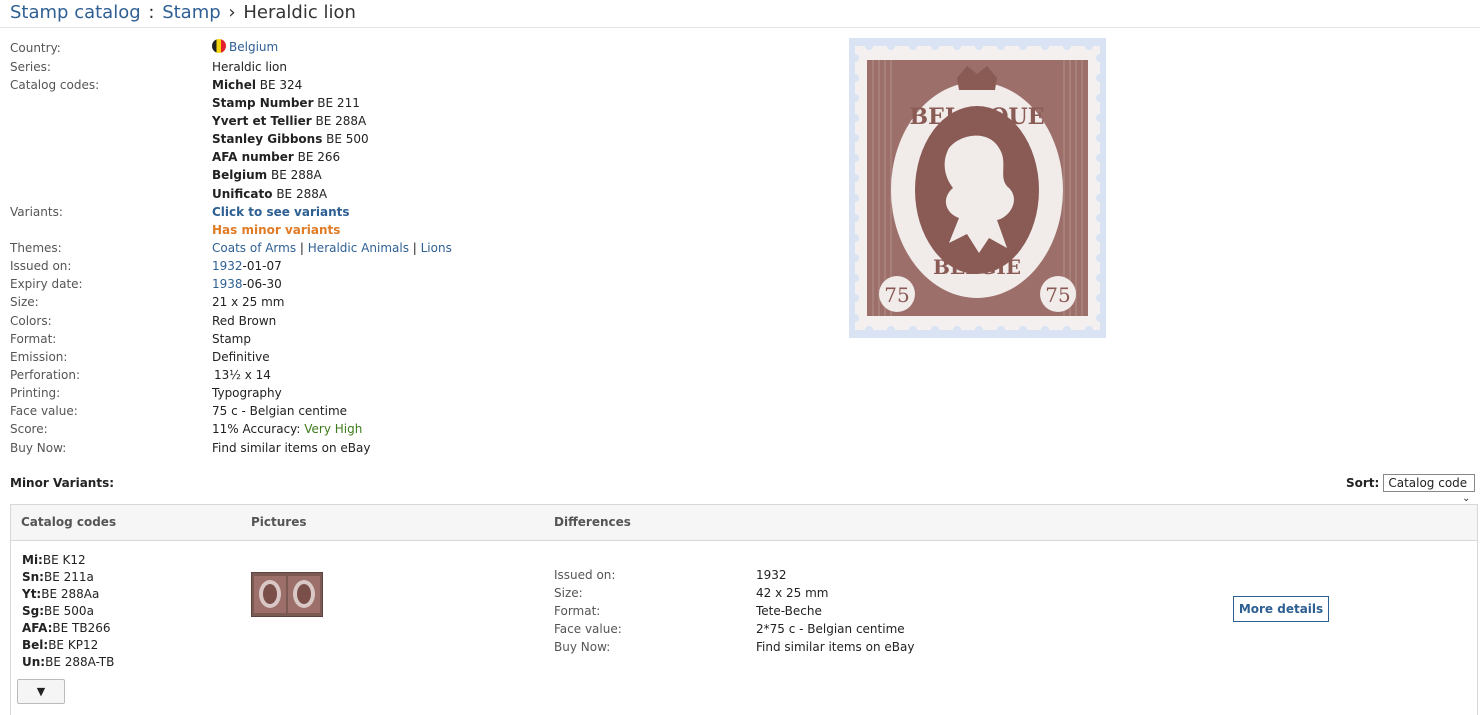 The image size is (1480, 715). What do you see at coordinates (29, 429) in the screenshot?
I see `score-label: Score:` at bounding box center [29, 429].